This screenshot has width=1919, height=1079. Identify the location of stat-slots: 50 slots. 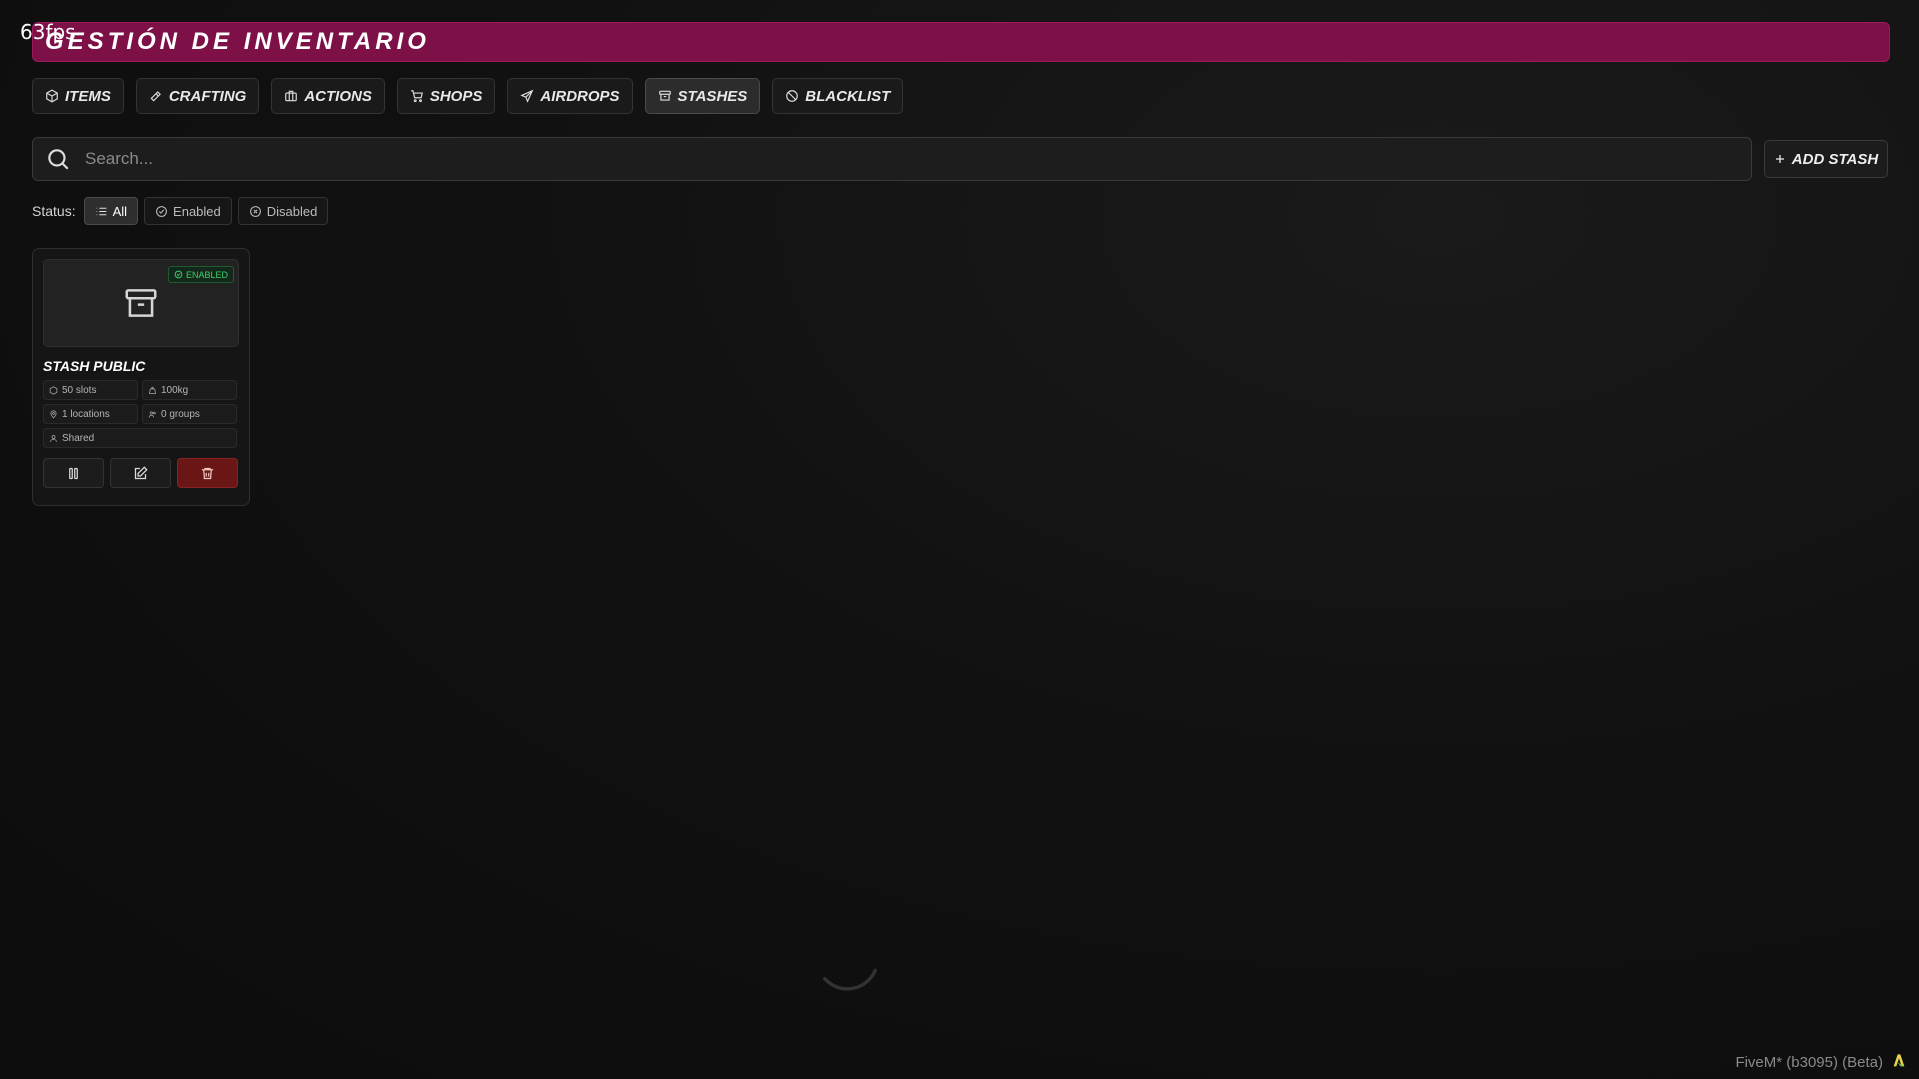
(90, 390).